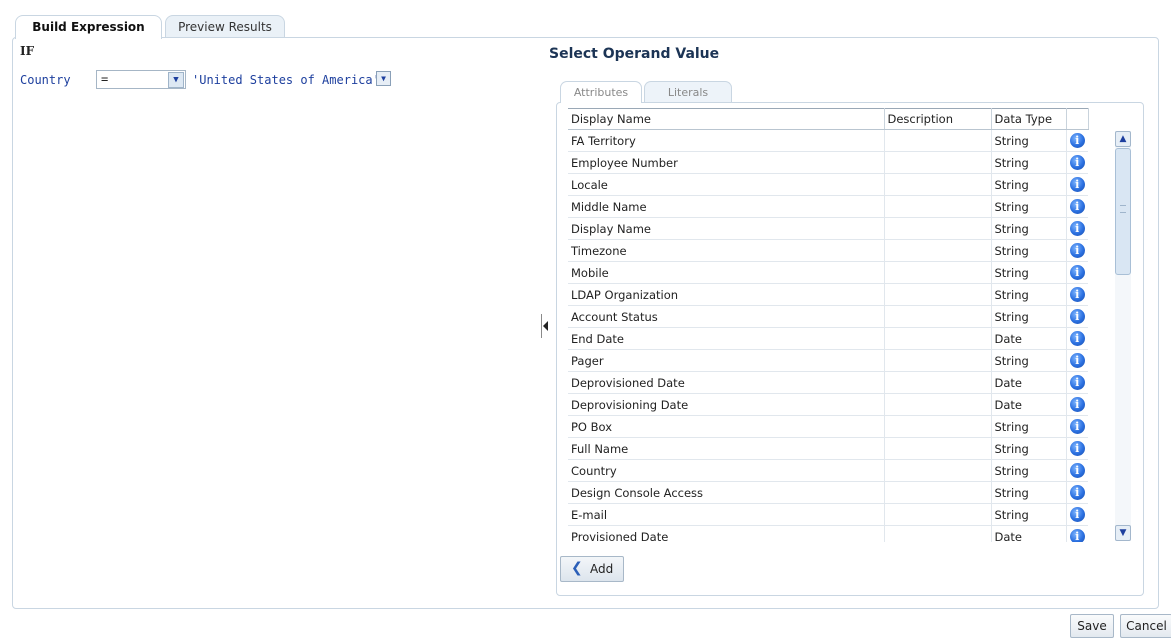  Describe the element at coordinates (726, 206) in the screenshot. I see `cell-display-name: Middle Name` at that location.